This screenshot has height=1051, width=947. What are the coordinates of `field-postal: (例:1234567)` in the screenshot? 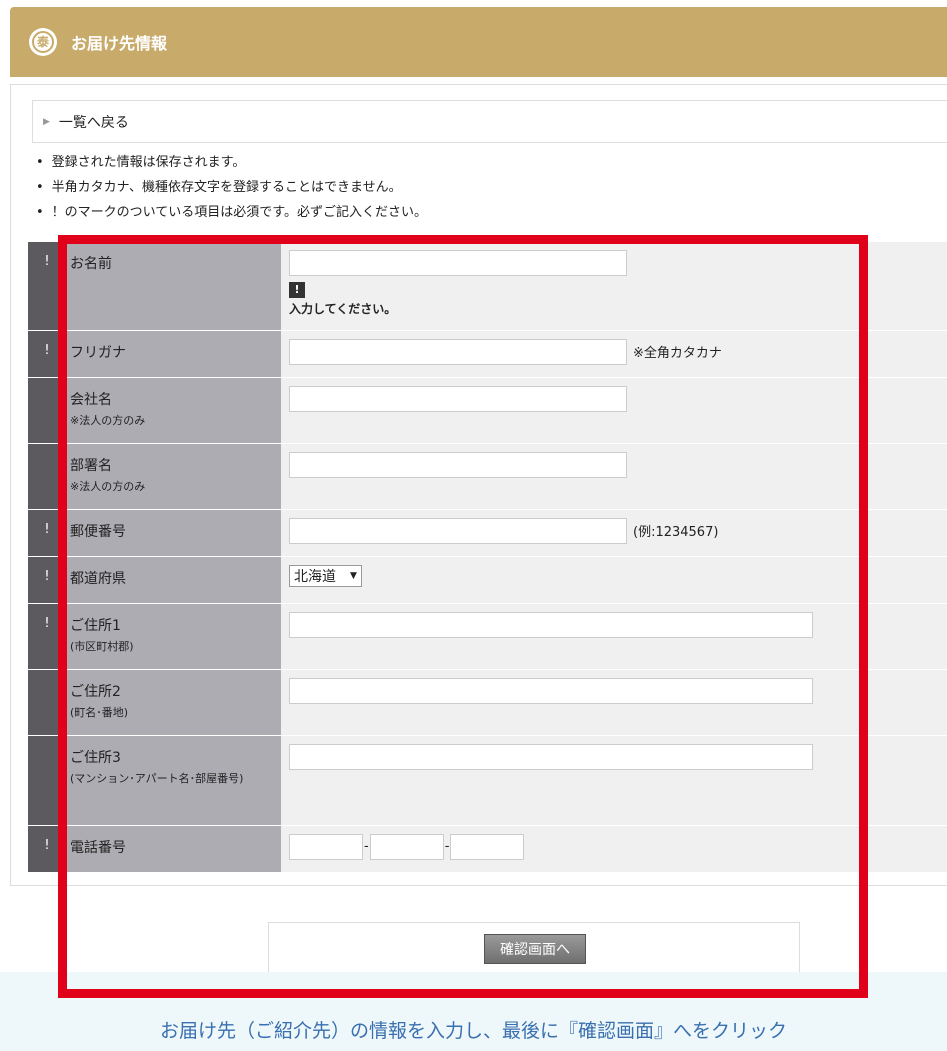 It's located at (614, 533).